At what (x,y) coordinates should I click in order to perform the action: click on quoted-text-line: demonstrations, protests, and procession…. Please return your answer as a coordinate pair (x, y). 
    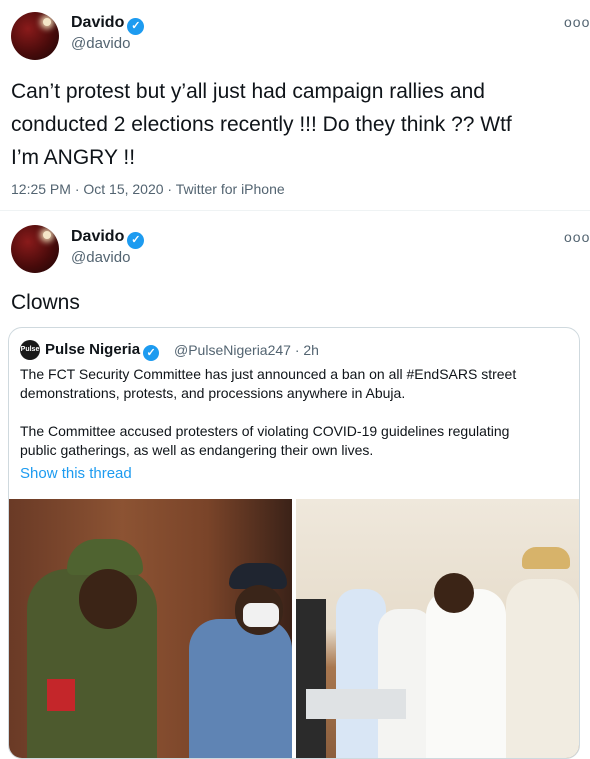
    Looking at the image, I should click on (213, 393).